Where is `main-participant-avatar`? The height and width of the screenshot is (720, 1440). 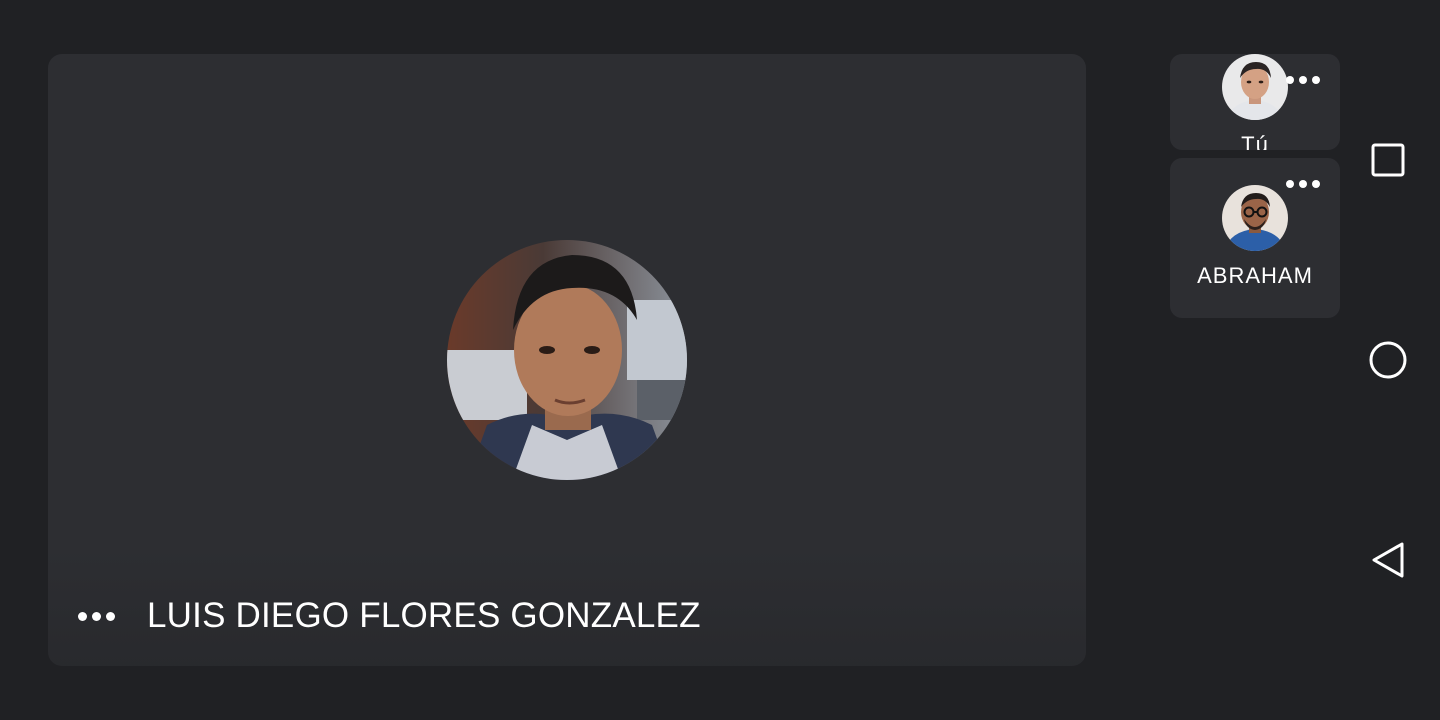
main-participant-avatar is located at coordinates (567, 360).